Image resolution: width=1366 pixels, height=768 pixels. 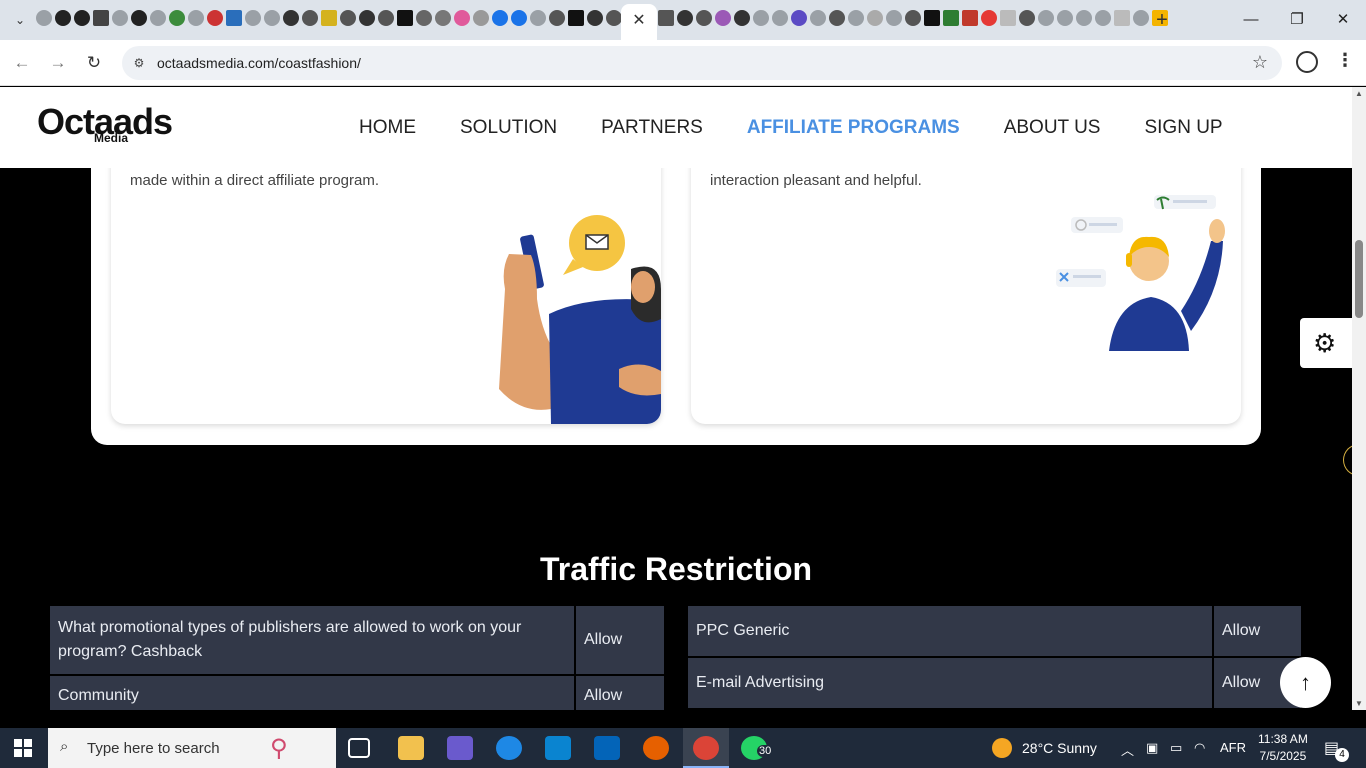 I want to click on file-explorer-icon, so click(x=411, y=748).